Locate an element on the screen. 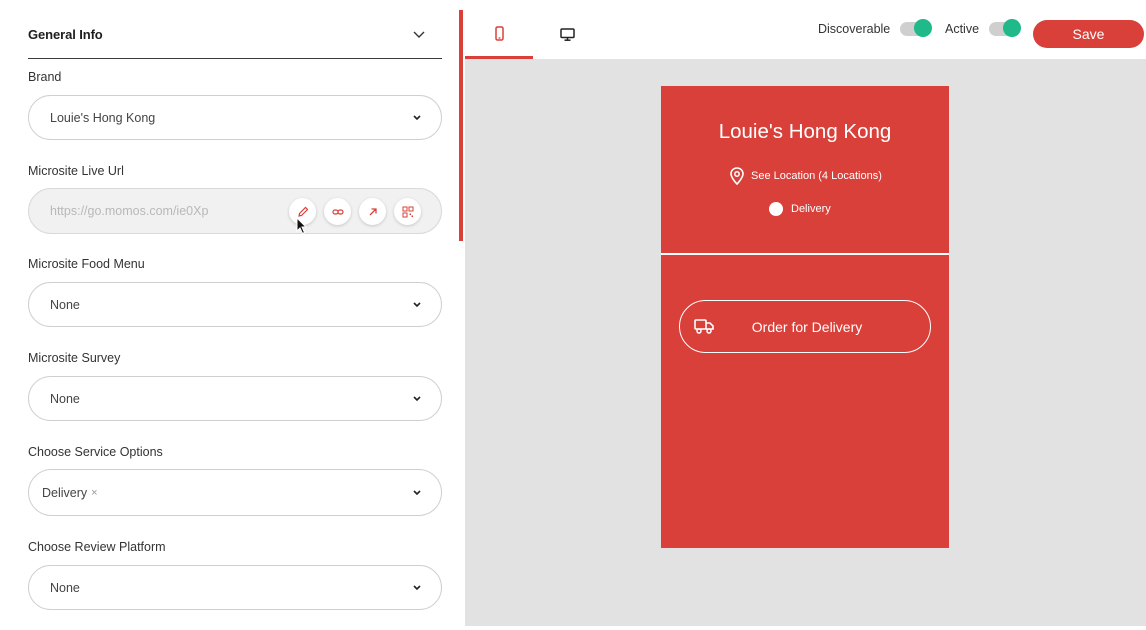 The width and height of the screenshot is (1146, 630). discoverable-toggle-group: Discoverable is located at coordinates (875, 28).